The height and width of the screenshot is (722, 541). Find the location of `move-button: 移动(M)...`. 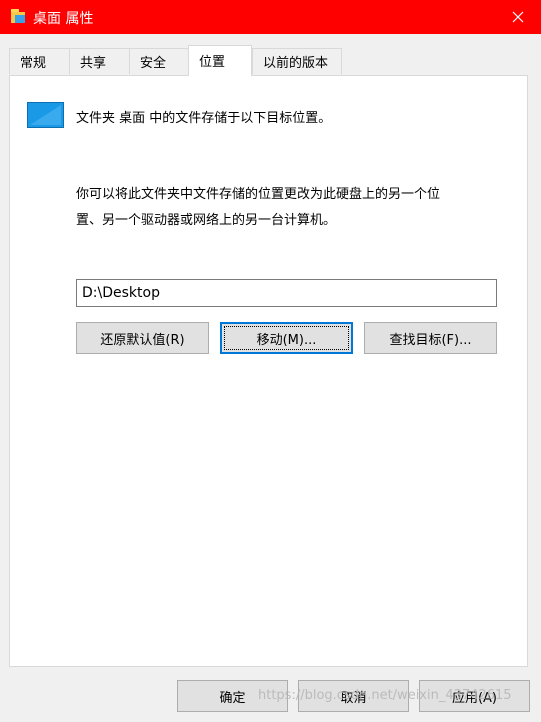

move-button: 移动(M)... is located at coordinates (286, 338).